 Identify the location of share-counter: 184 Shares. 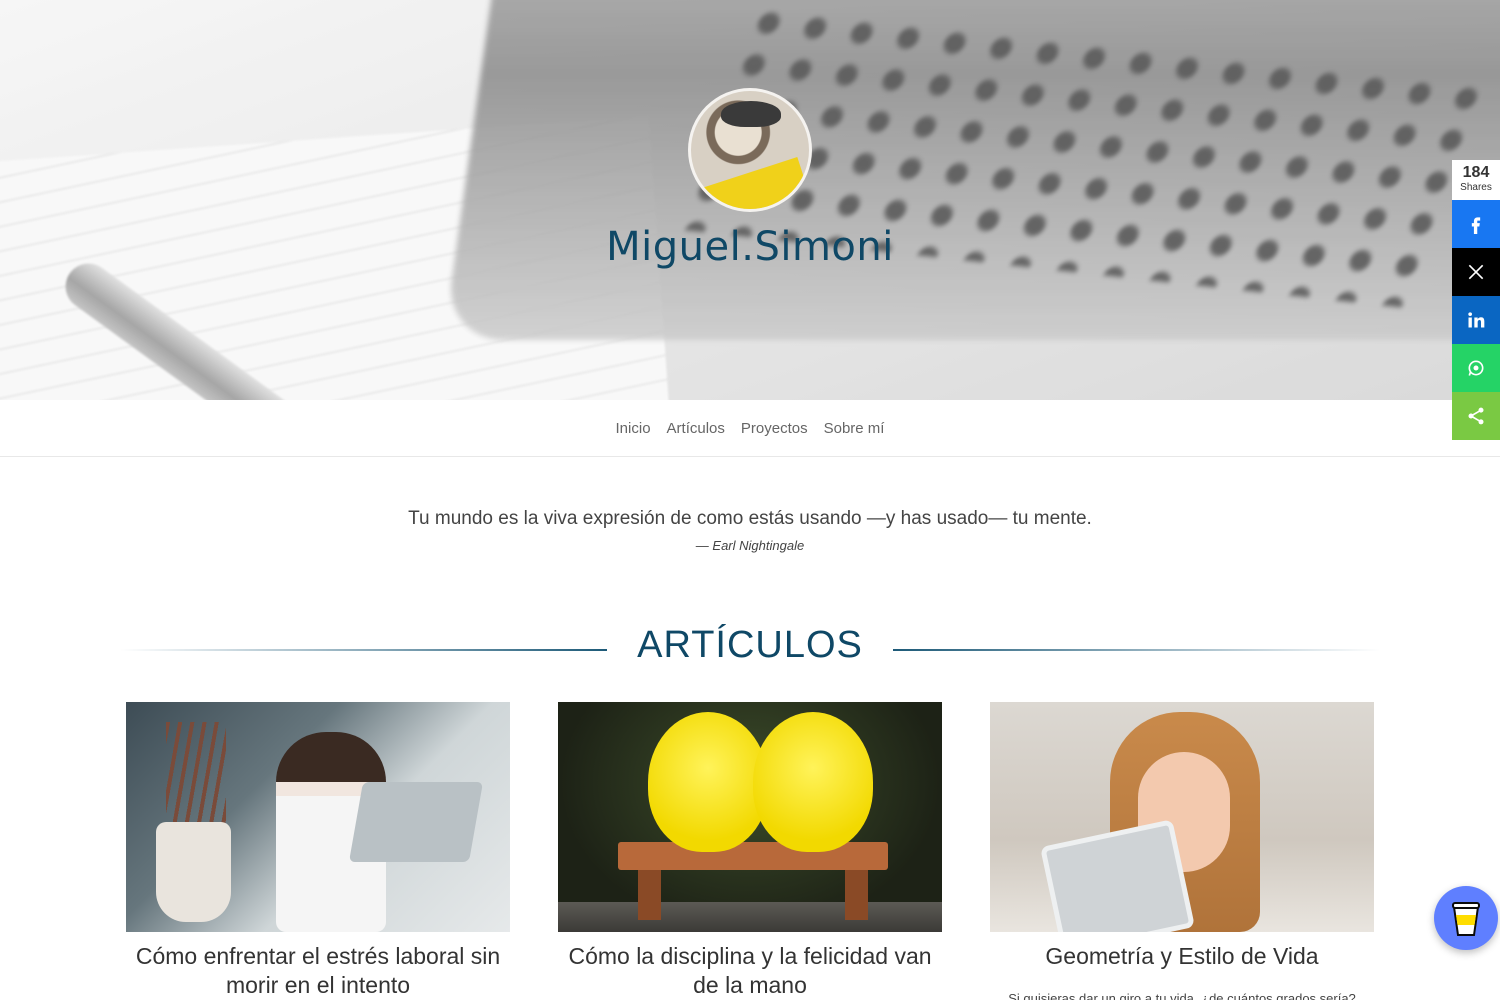
(1476, 180).